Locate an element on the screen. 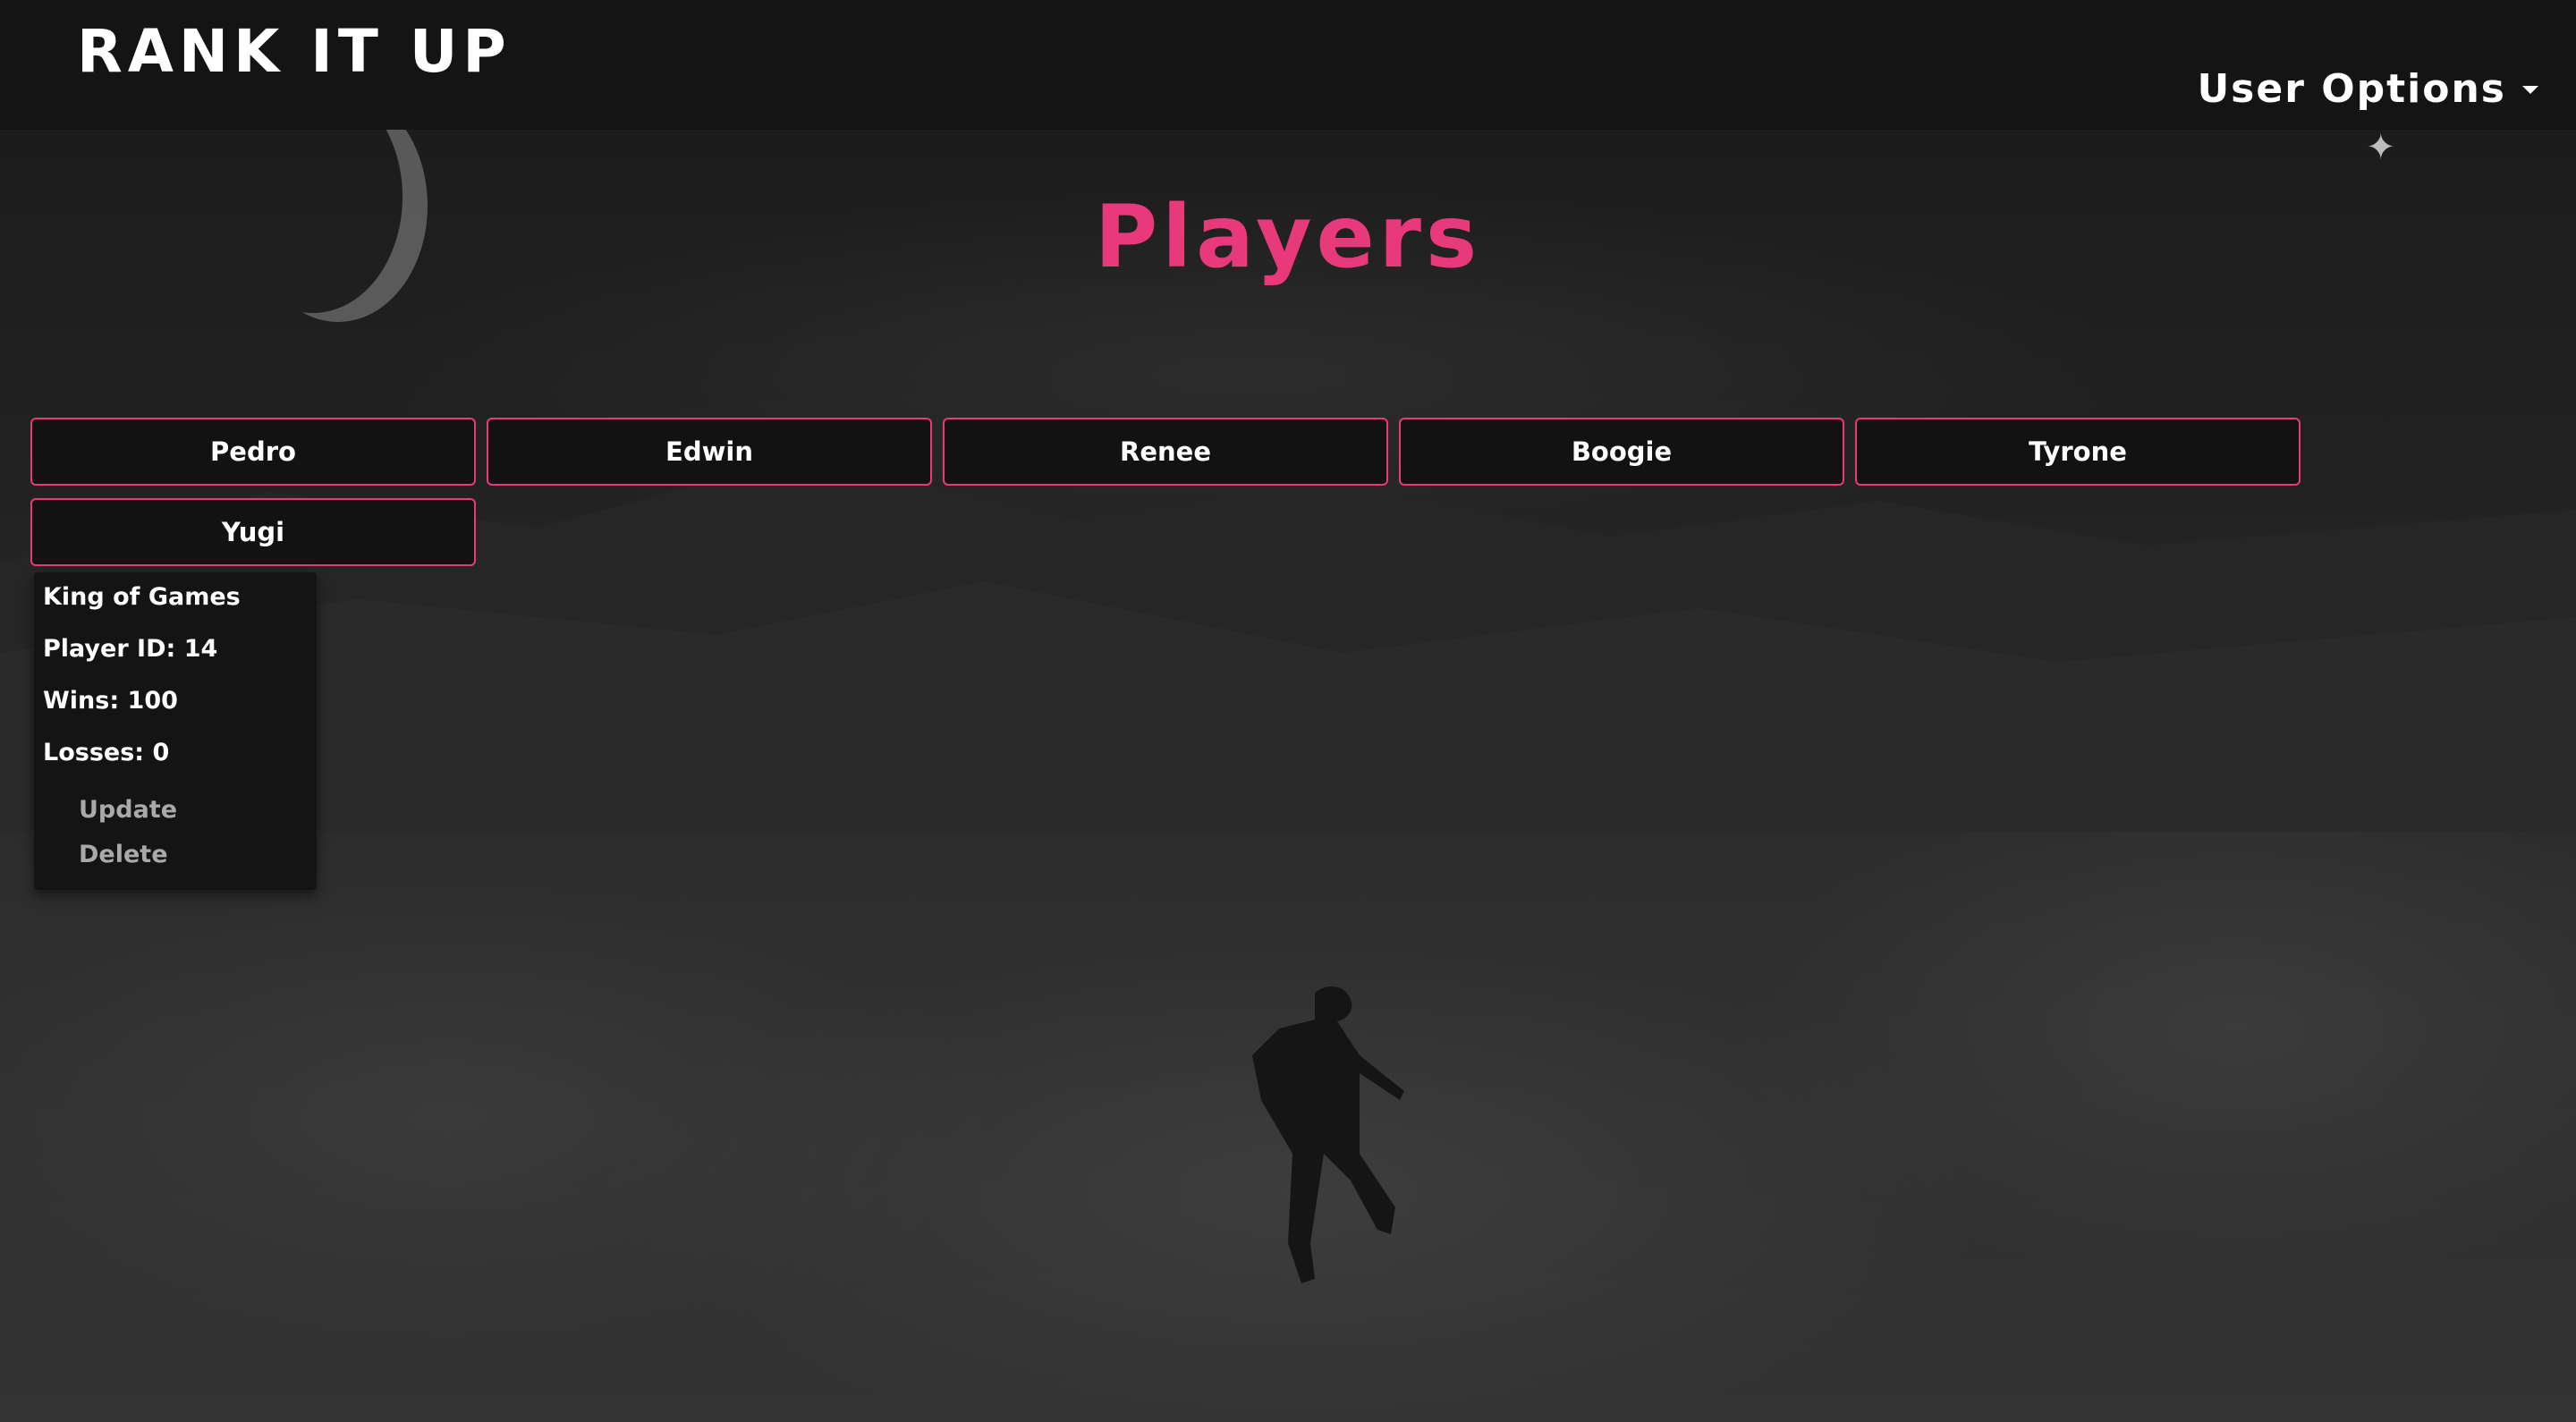 This screenshot has width=2576, height=1422. star-icon: ✦ is located at coordinates (2381, 147).